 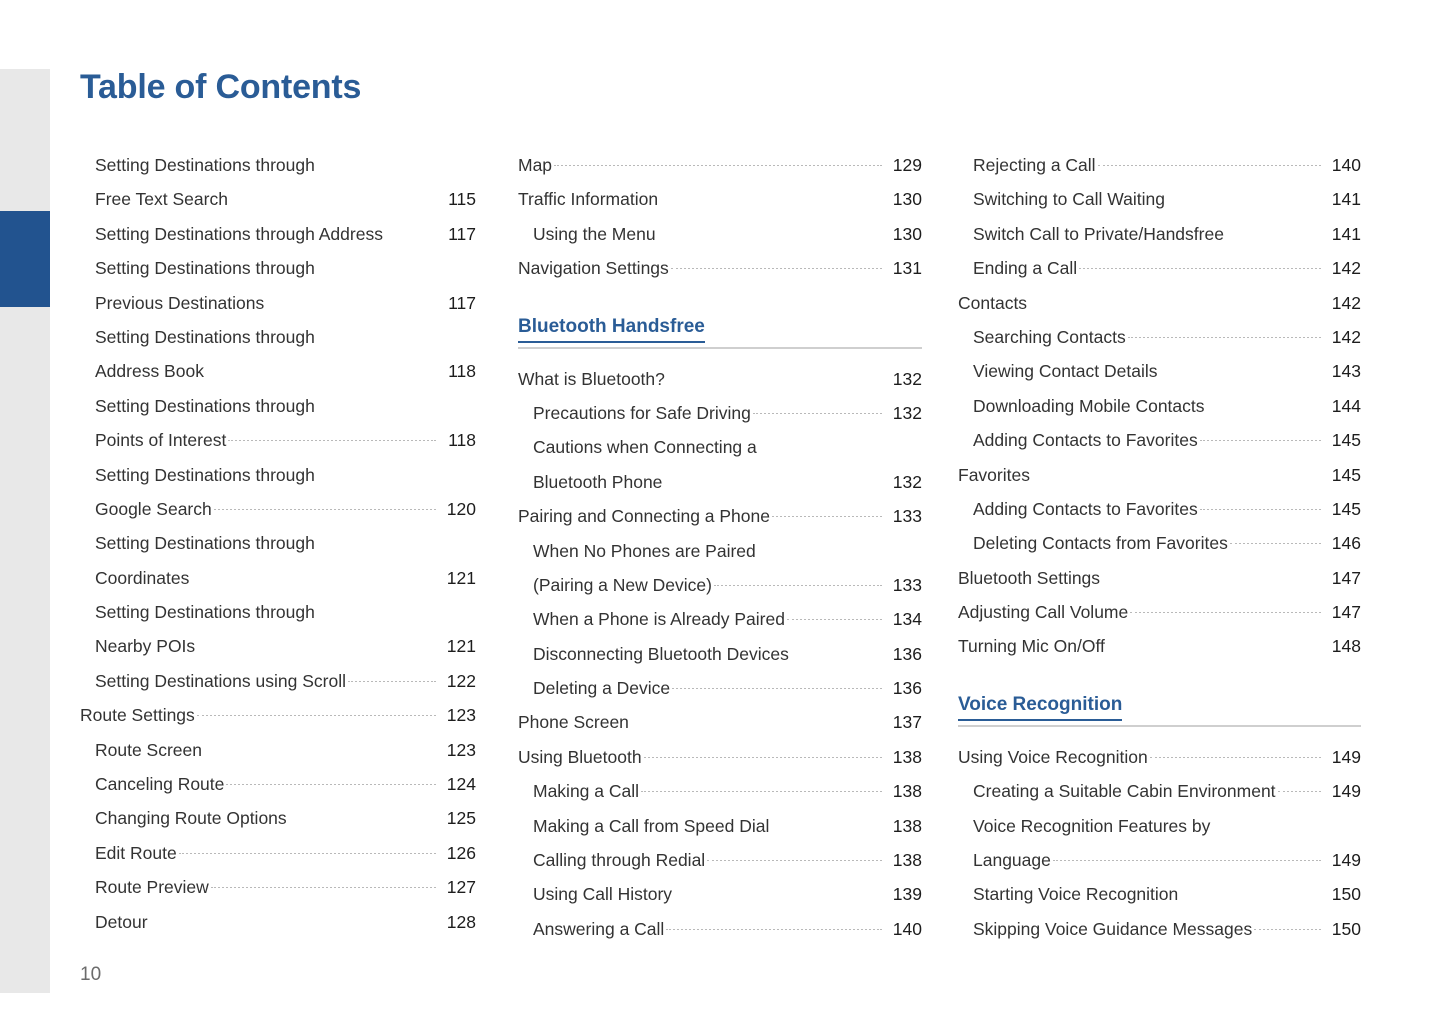 I want to click on toc-entry: (Pairing a New Device) 133, so click(x=720, y=585).